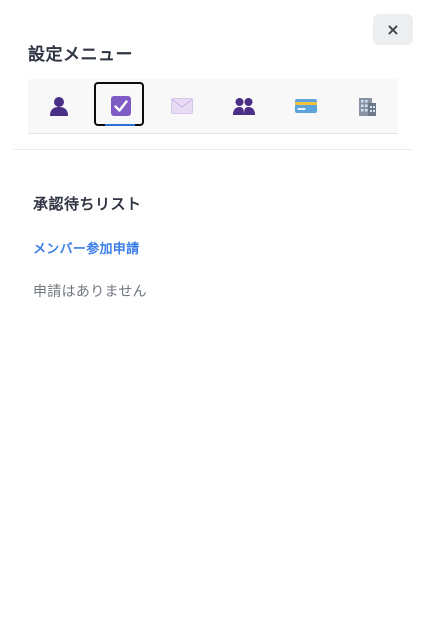 This screenshot has height=633, width=427. I want to click on tab-members, so click(244, 106).